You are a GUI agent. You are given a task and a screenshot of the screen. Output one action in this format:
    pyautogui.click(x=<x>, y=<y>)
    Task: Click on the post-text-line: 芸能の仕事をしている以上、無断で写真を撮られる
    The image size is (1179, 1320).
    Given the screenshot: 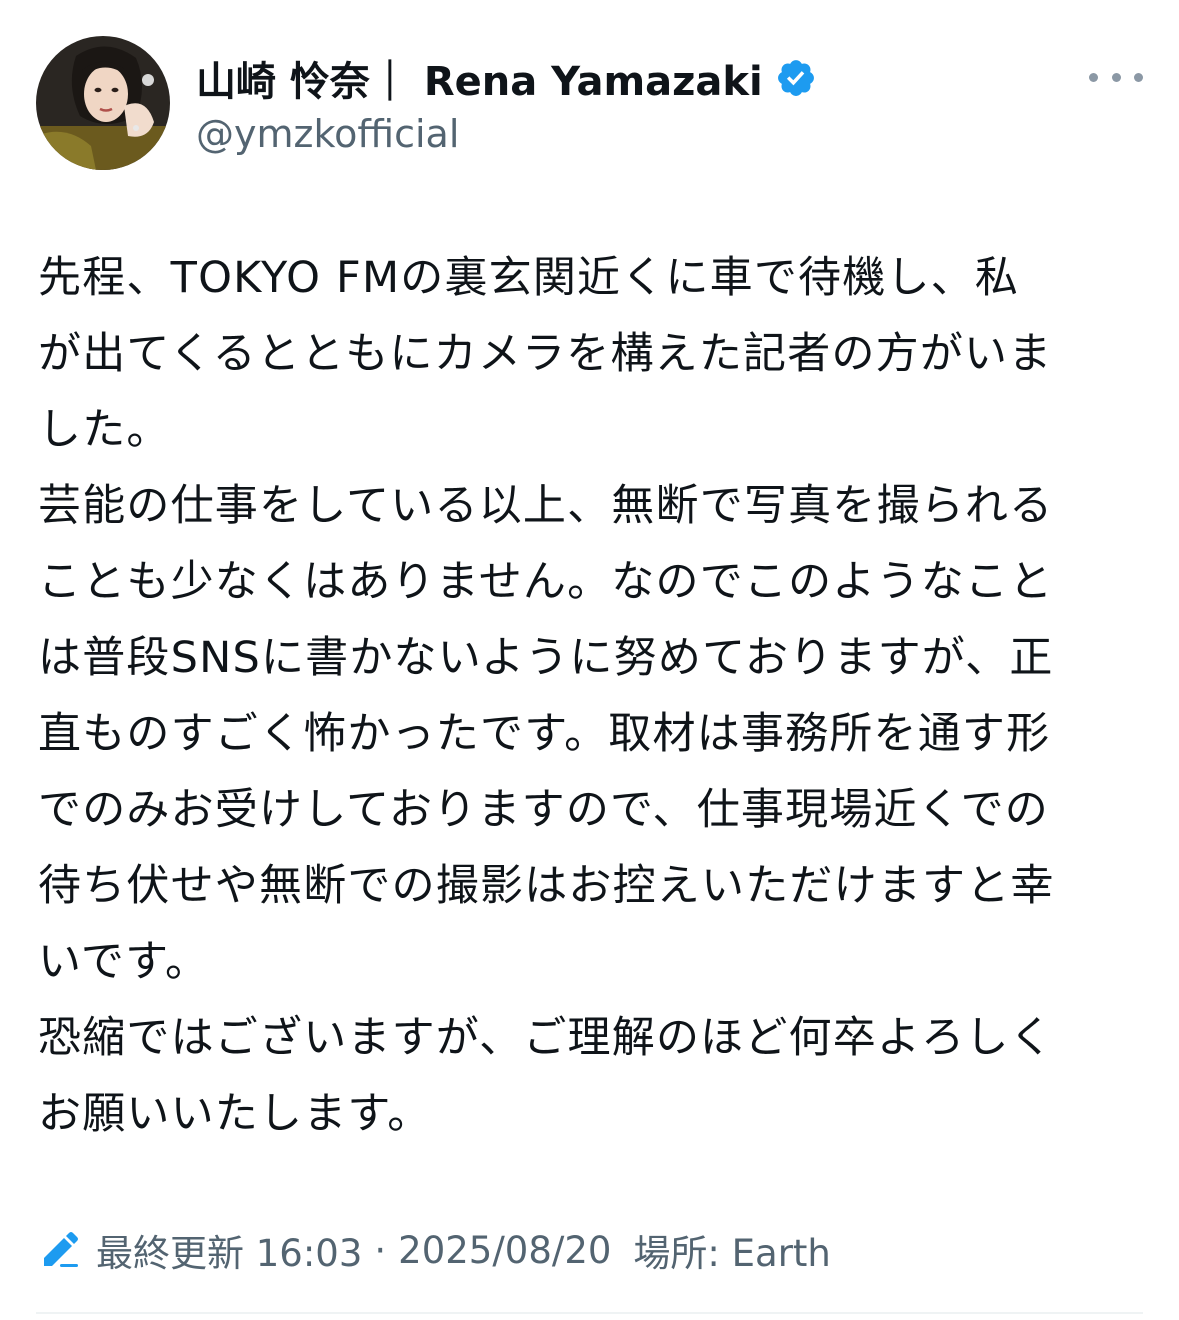 What is the action you would take?
    pyautogui.click(x=546, y=506)
    